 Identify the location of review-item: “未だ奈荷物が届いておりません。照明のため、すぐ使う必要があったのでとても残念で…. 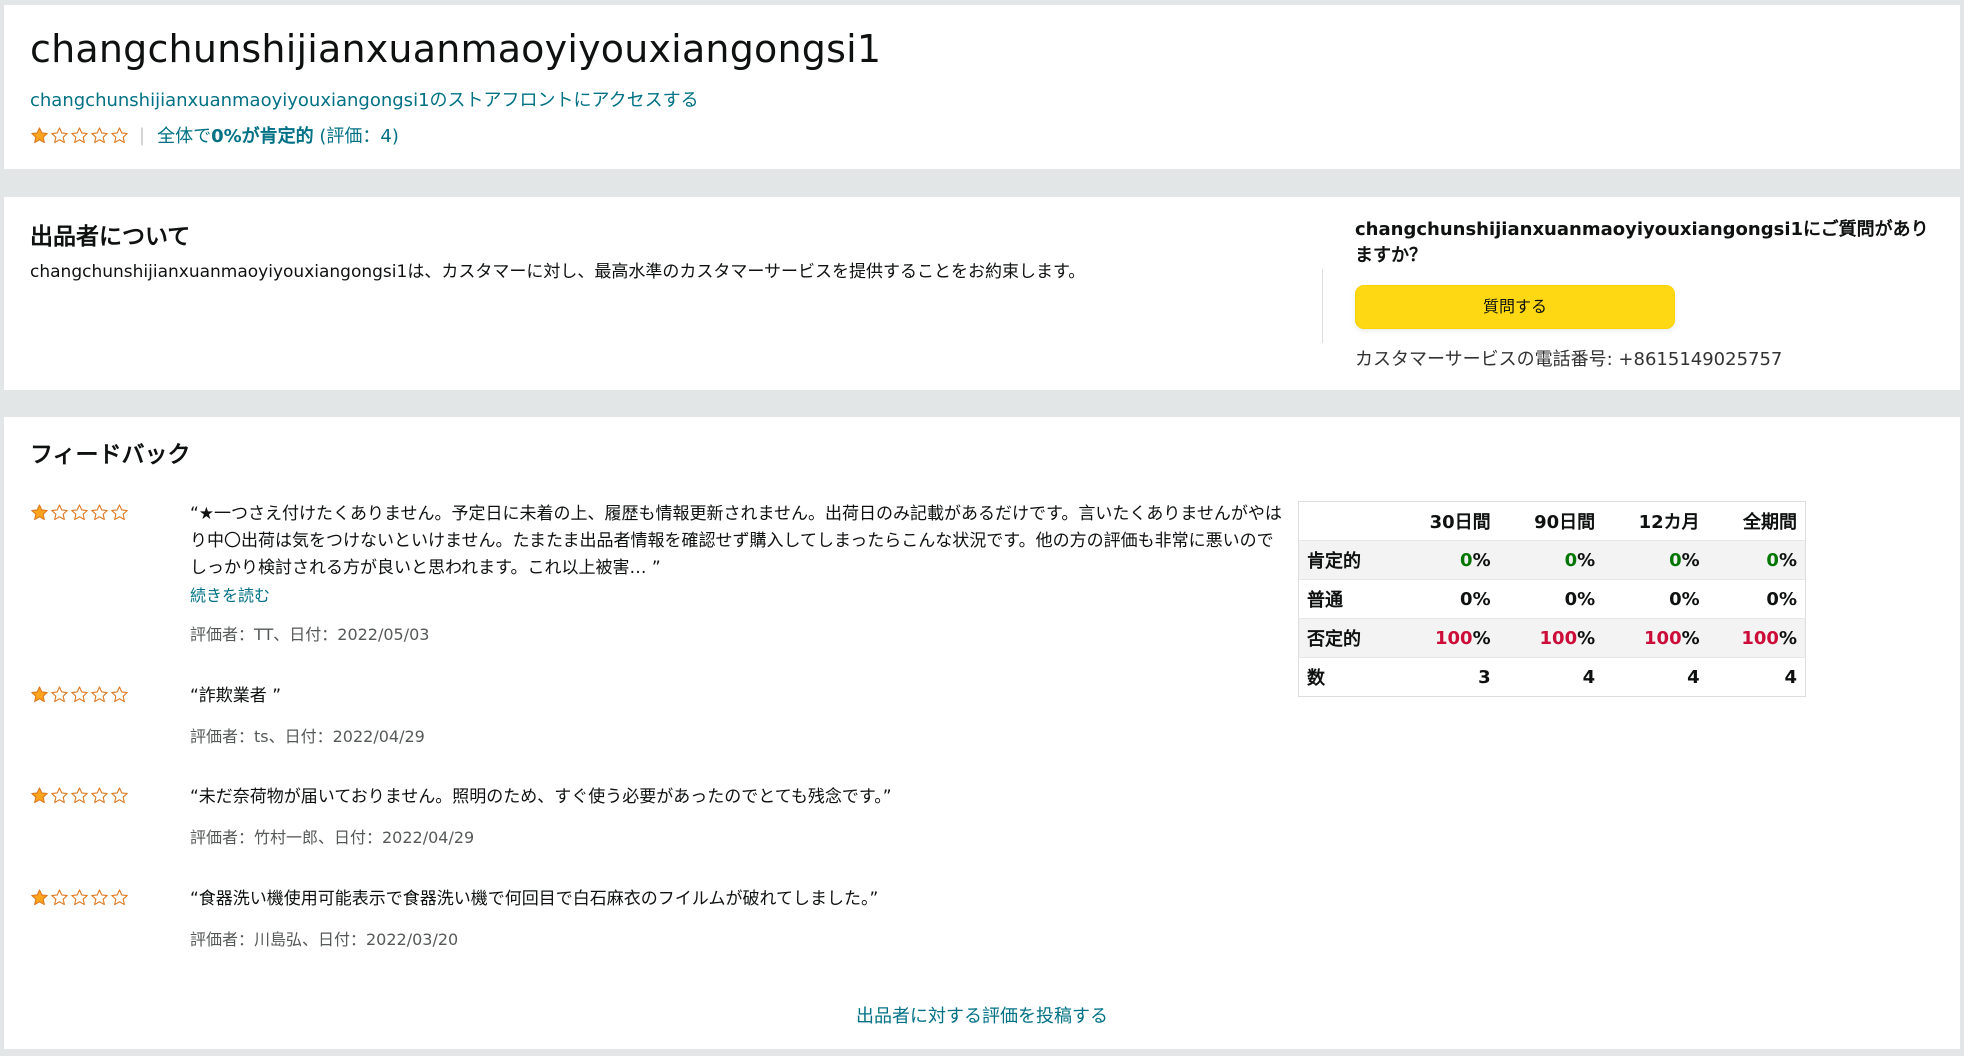
(655, 819).